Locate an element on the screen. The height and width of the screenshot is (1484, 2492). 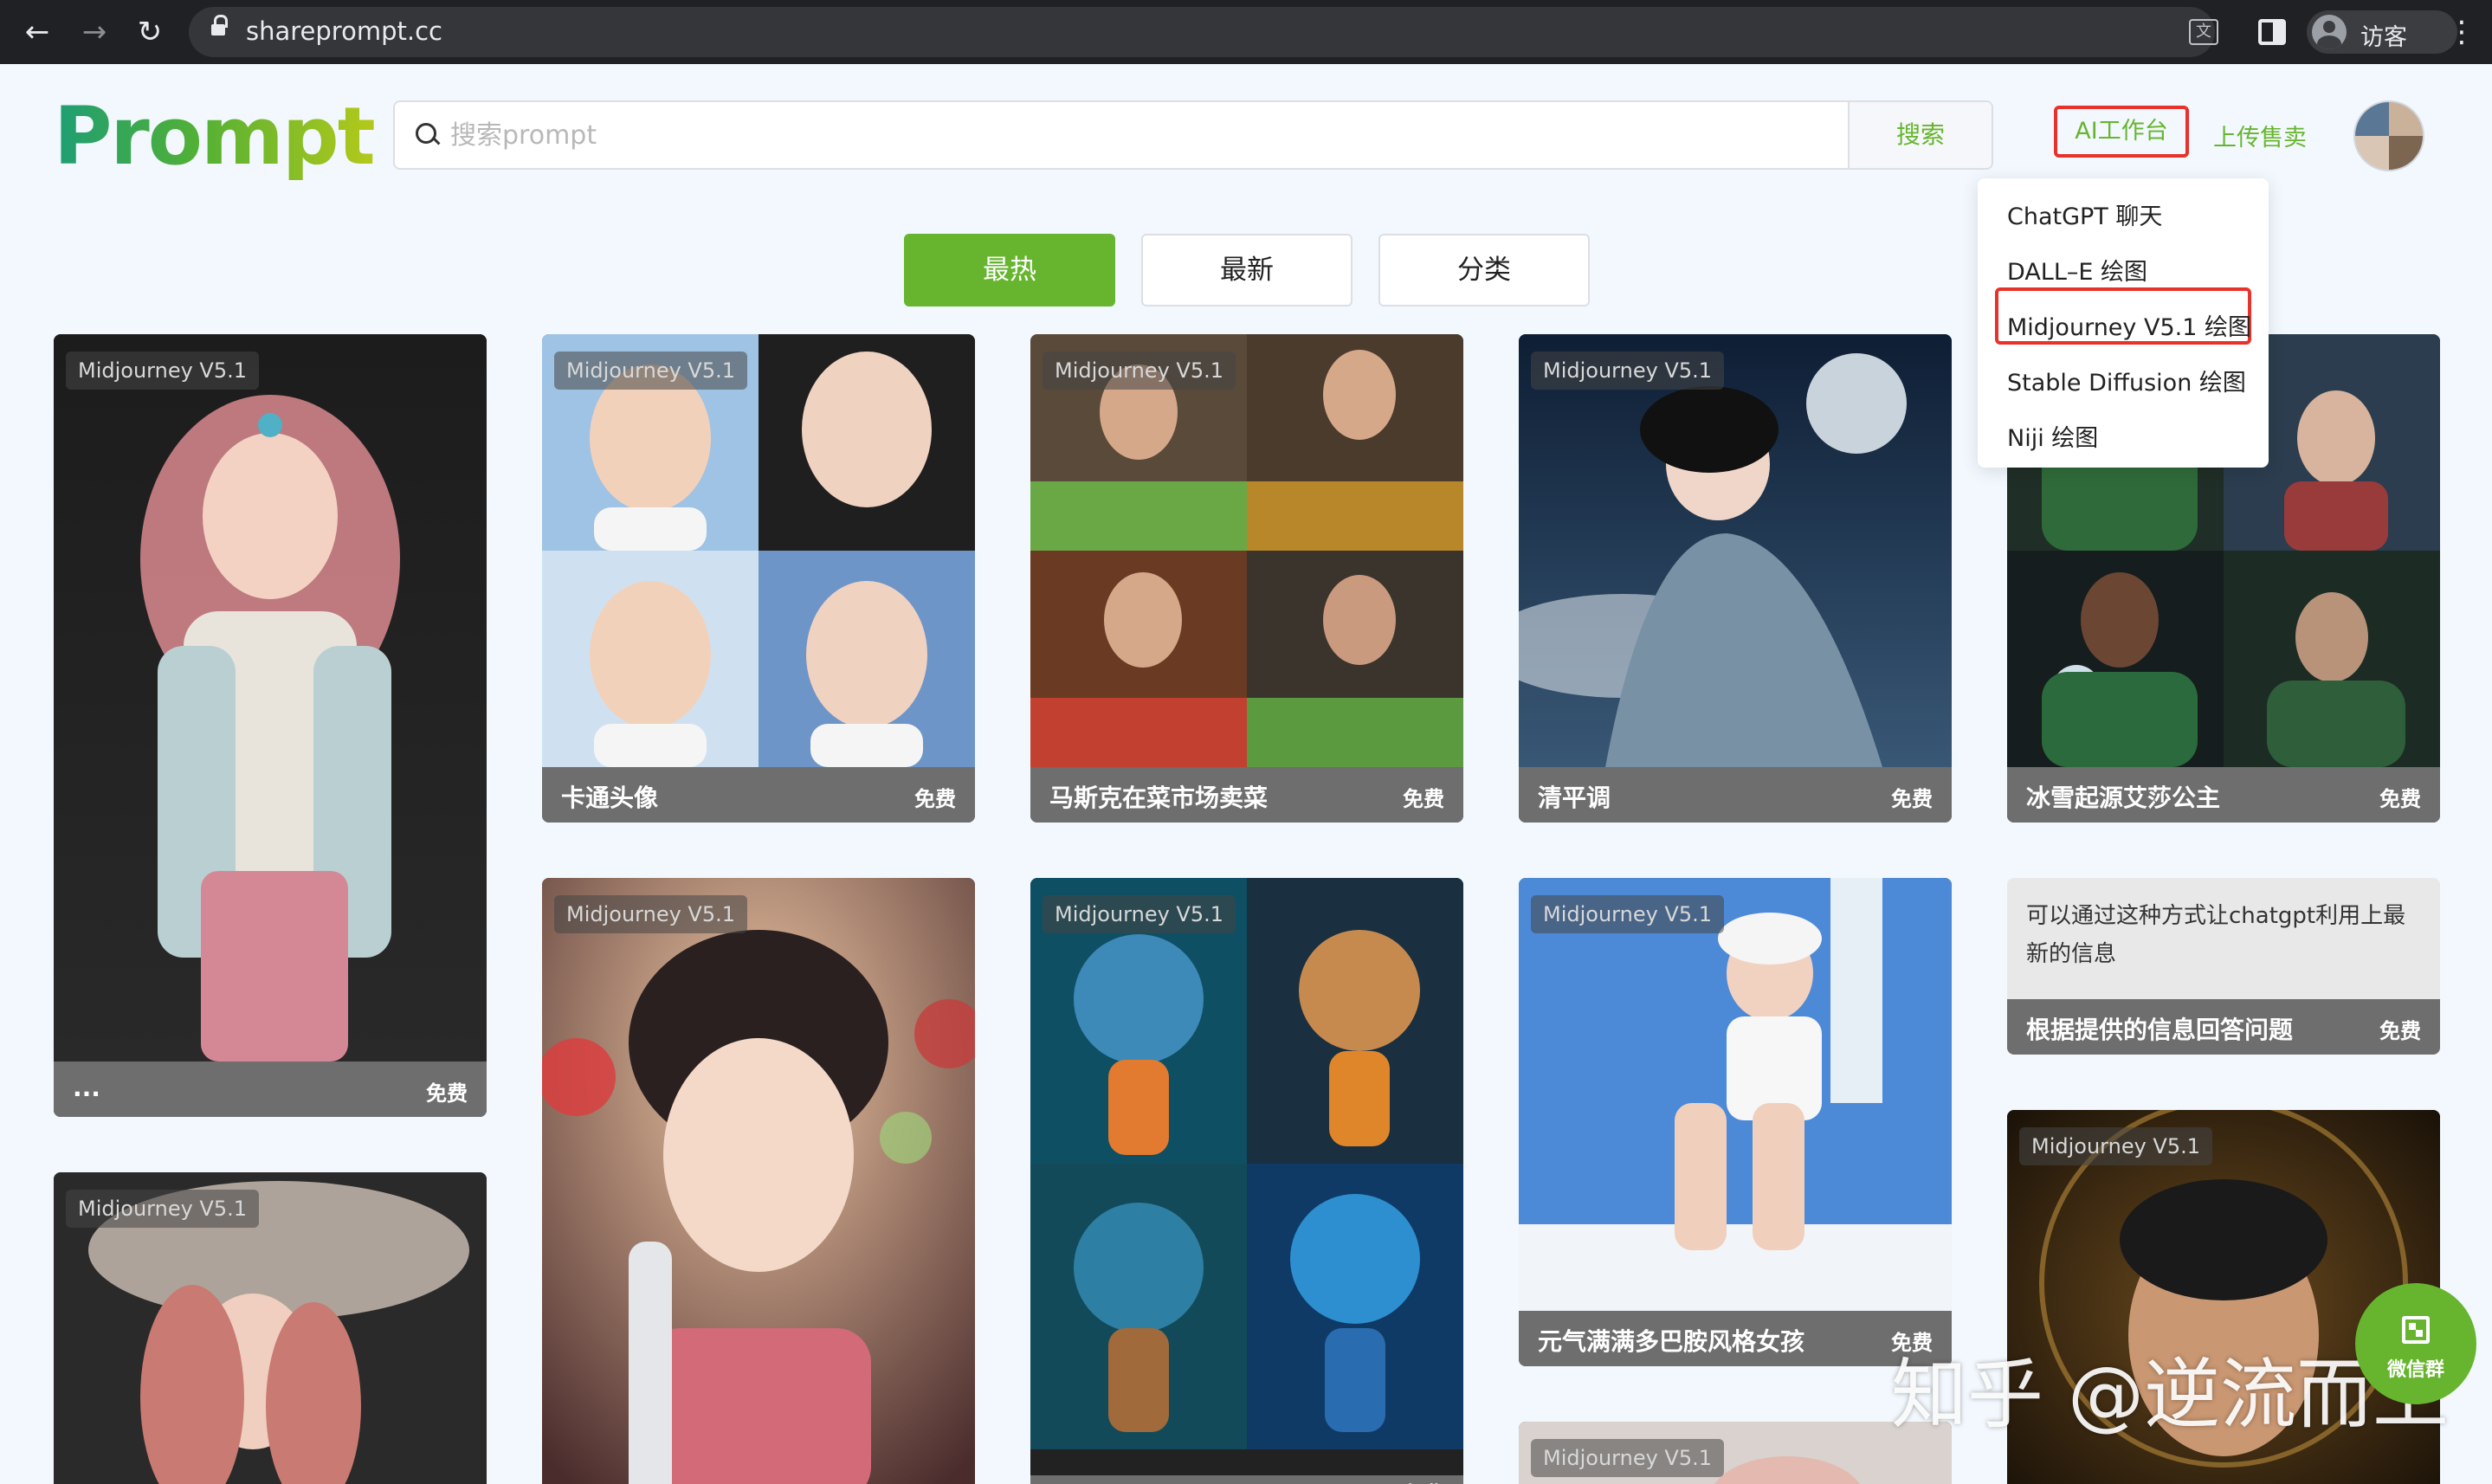
tab-category: 分类 is located at coordinates (1484, 270).